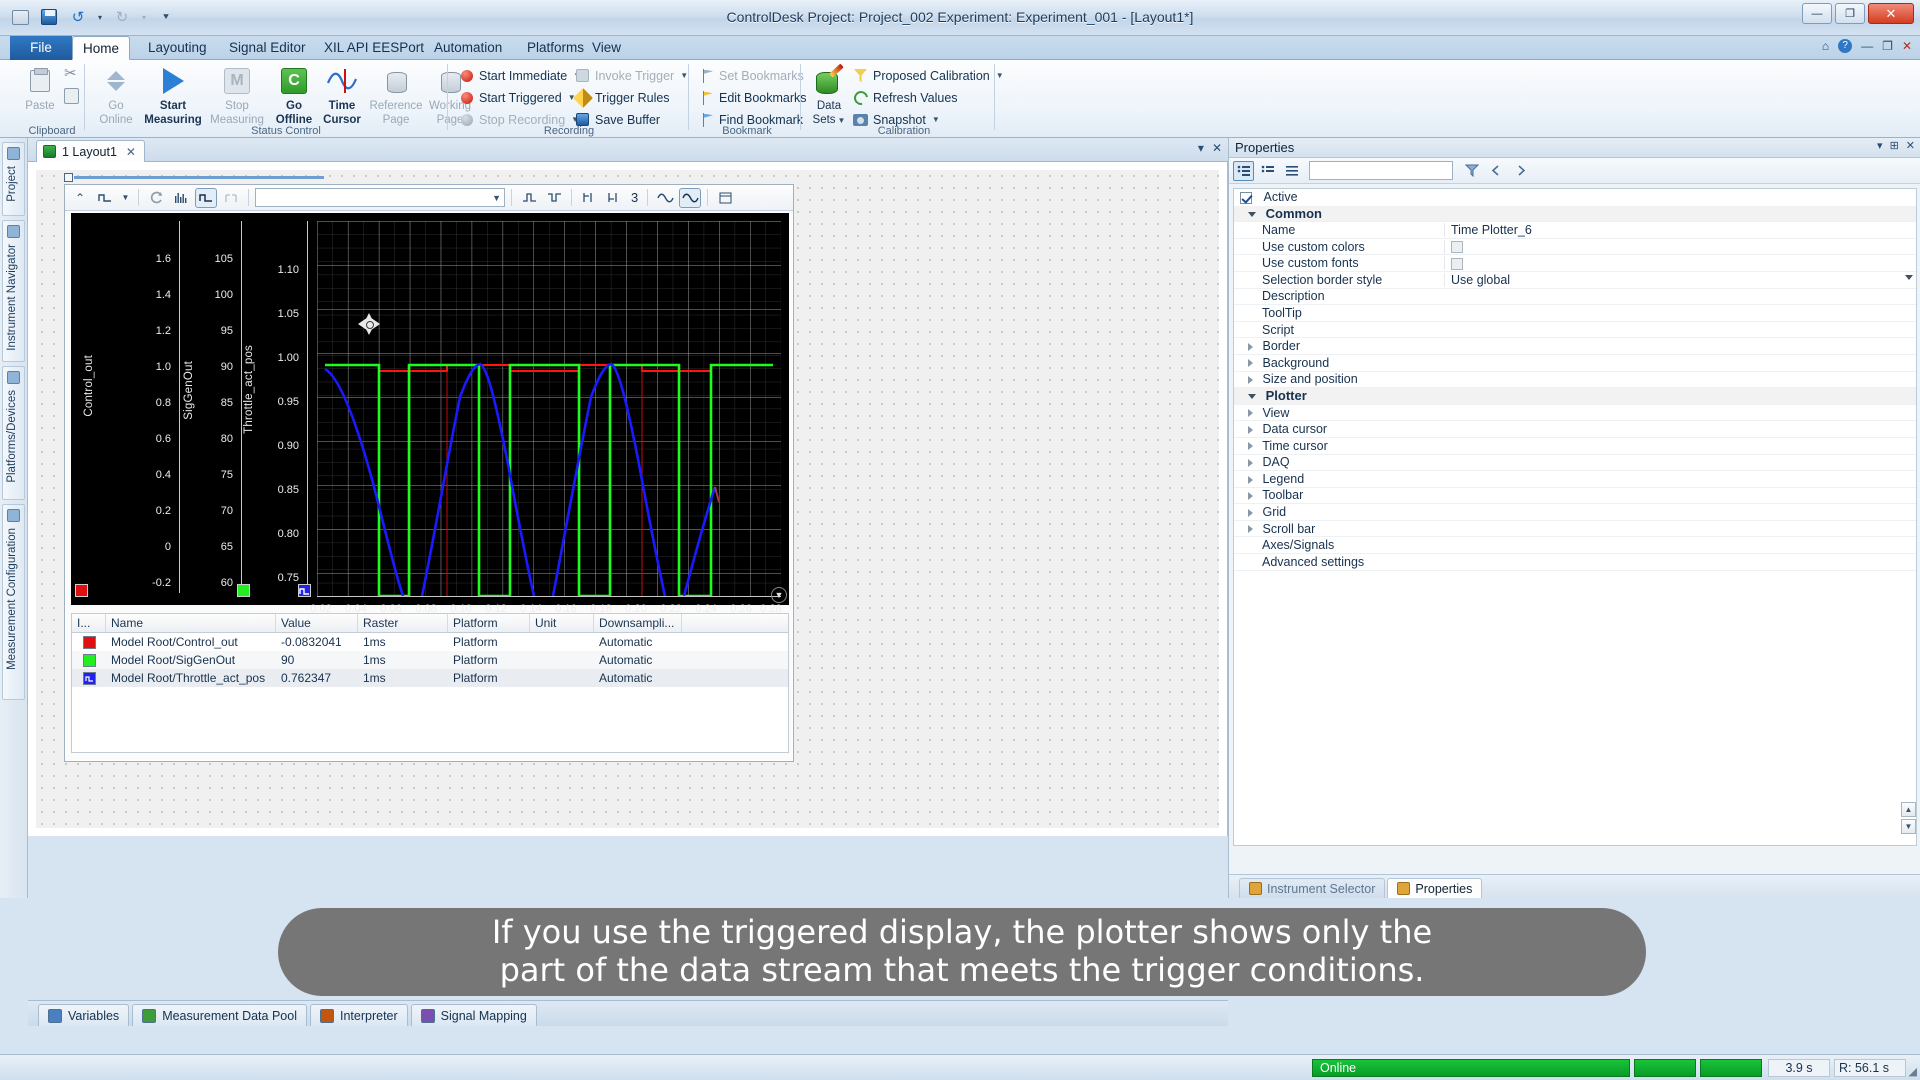 This screenshot has width=1920, height=1080. Describe the element at coordinates (71, 96) in the screenshot. I see `copy-icon` at that location.